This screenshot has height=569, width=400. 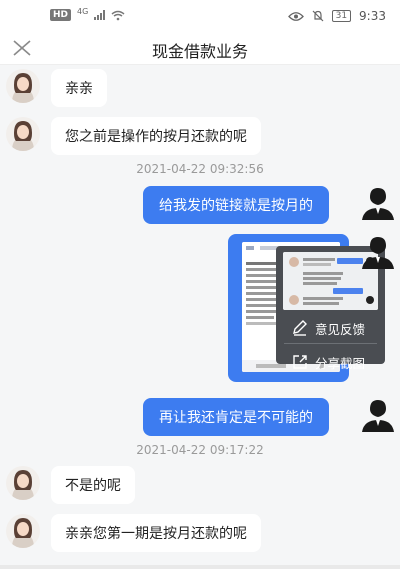 I want to click on message-bubble: 亲亲, so click(x=79, y=88).